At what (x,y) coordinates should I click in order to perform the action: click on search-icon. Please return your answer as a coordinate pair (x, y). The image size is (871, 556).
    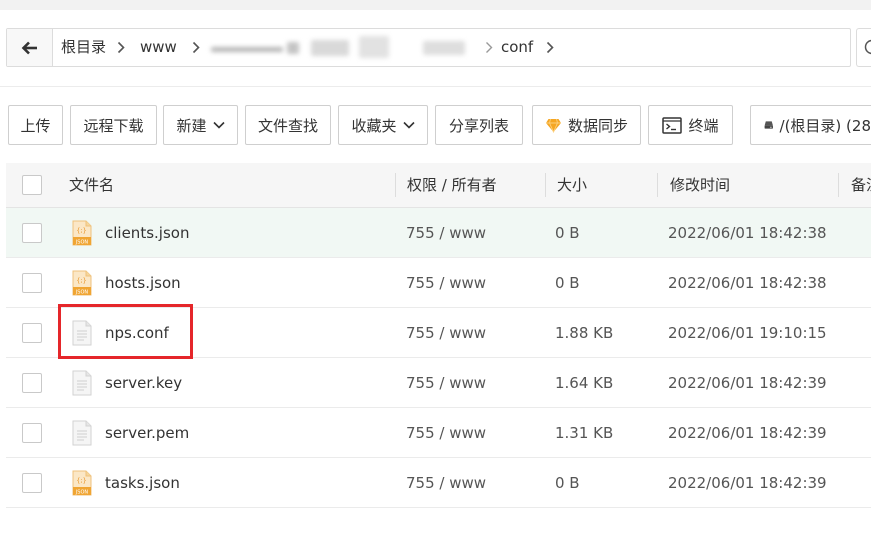
    Looking at the image, I should click on (867, 47).